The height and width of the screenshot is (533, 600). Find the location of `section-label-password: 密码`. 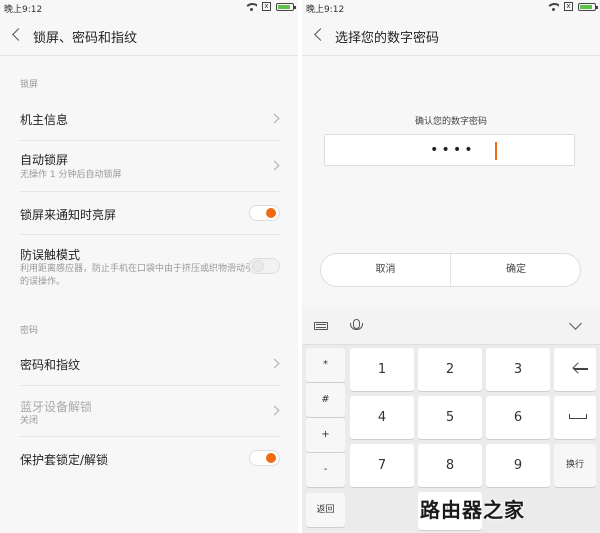

section-label-password: 密码 is located at coordinates (29, 331).